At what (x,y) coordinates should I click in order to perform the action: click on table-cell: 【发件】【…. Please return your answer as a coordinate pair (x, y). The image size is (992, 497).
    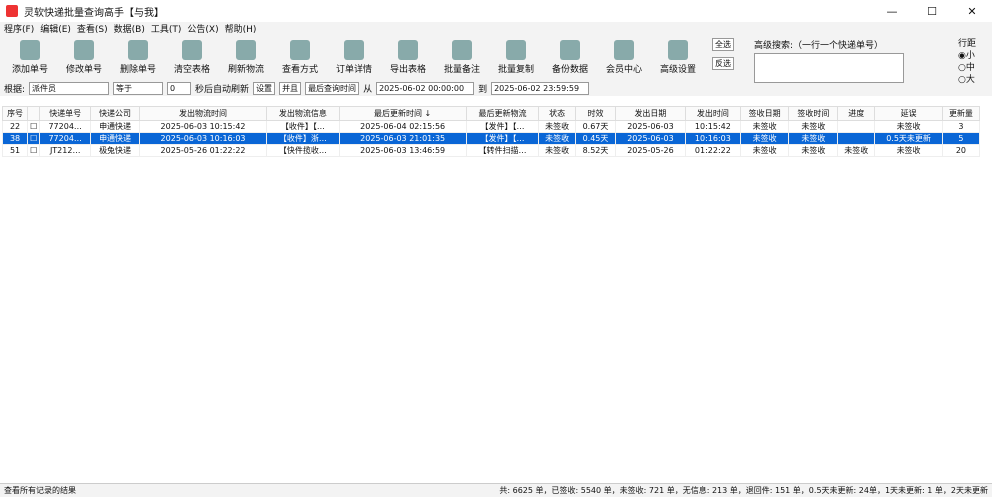
    Looking at the image, I should click on (502, 126).